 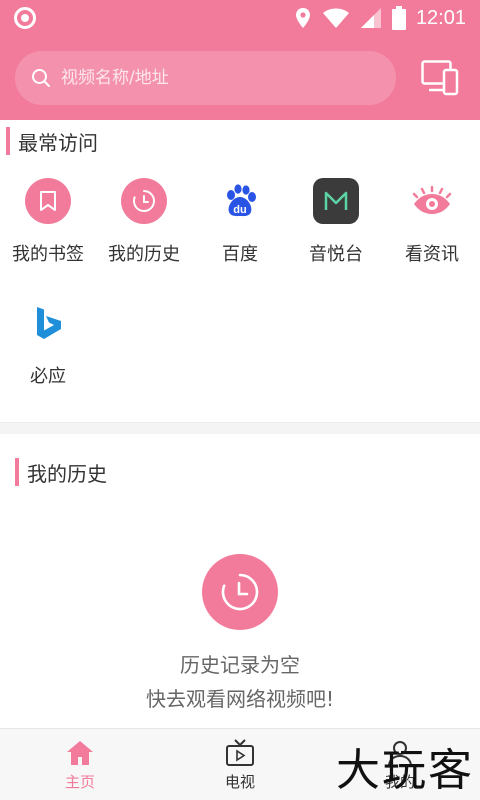 What do you see at coordinates (370, 18) in the screenshot?
I see `signal-icon` at bounding box center [370, 18].